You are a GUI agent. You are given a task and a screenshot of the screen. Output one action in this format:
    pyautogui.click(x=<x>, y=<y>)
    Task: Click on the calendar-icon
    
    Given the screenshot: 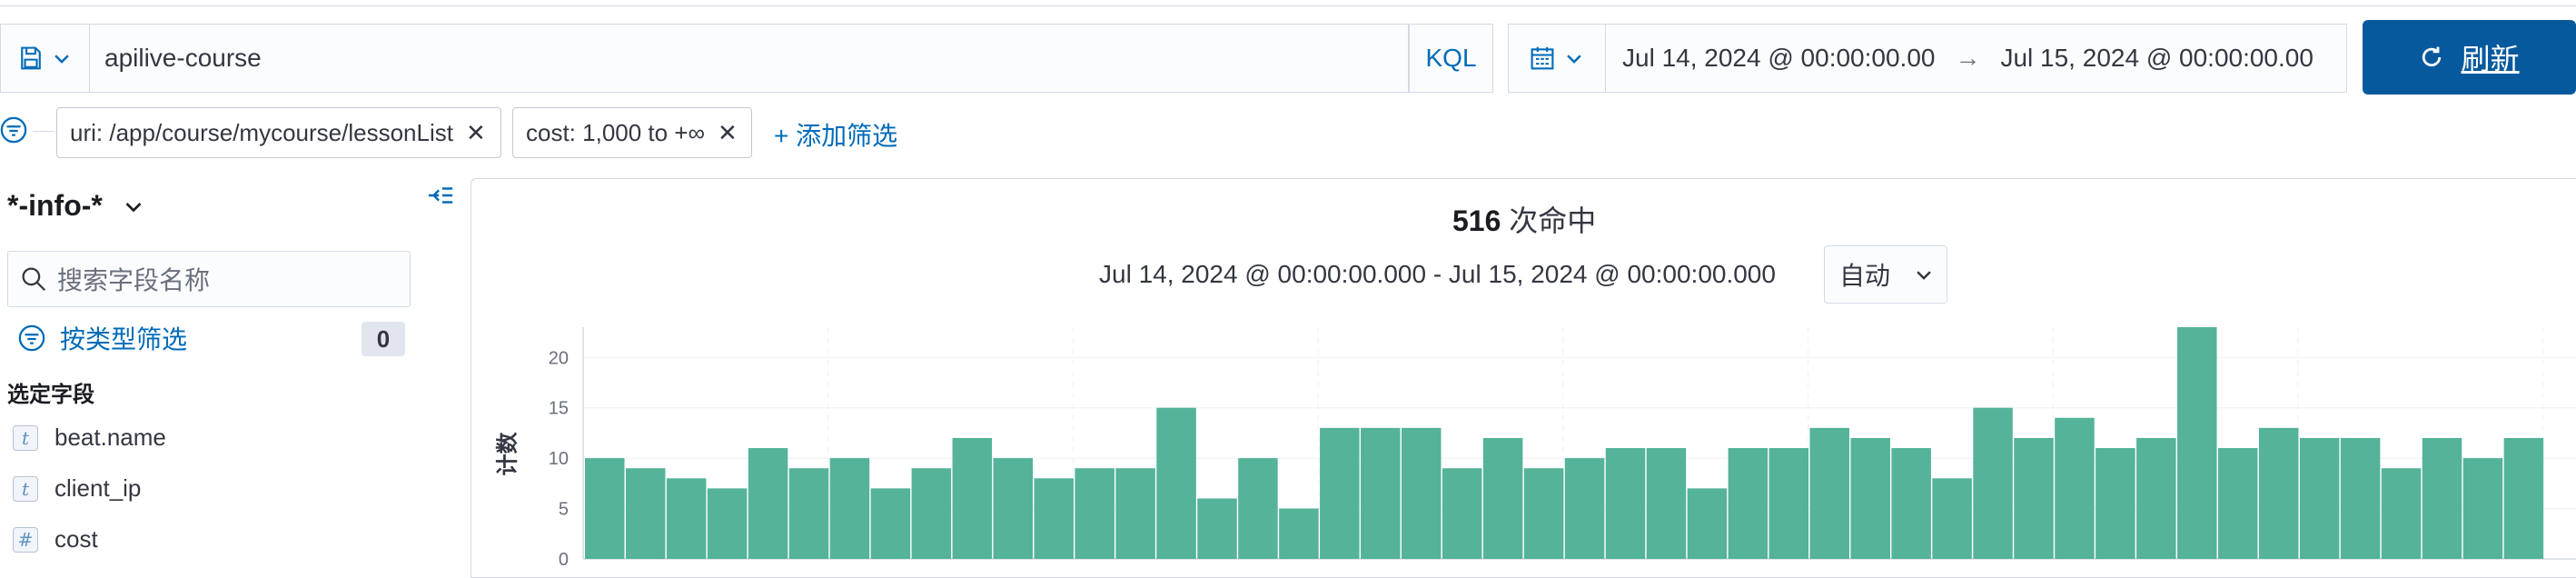 What is the action you would take?
    pyautogui.click(x=1542, y=58)
    